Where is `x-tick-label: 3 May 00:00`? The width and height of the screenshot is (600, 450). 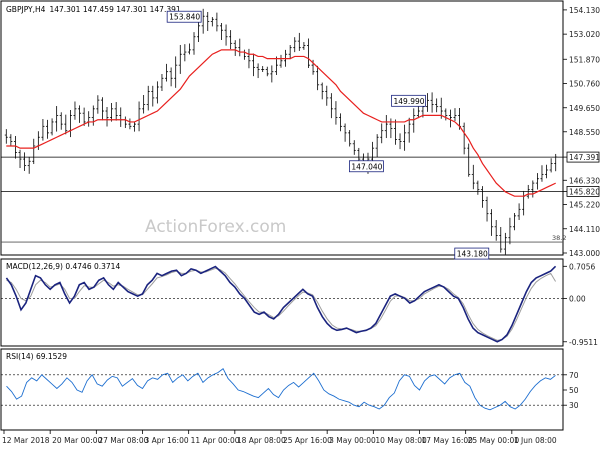
x-tick-label: 3 May 00:00 is located at coordinates (352, 440).